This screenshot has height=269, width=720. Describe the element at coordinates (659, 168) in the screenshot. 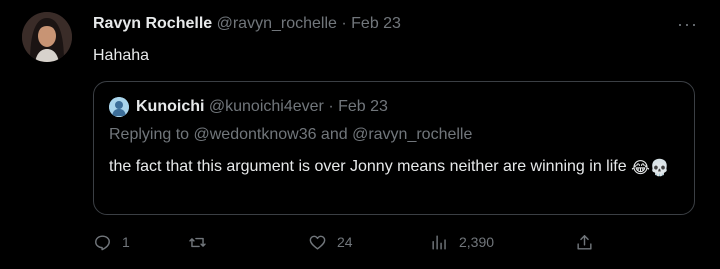

I see `skull-emoji: 💀` at that location.